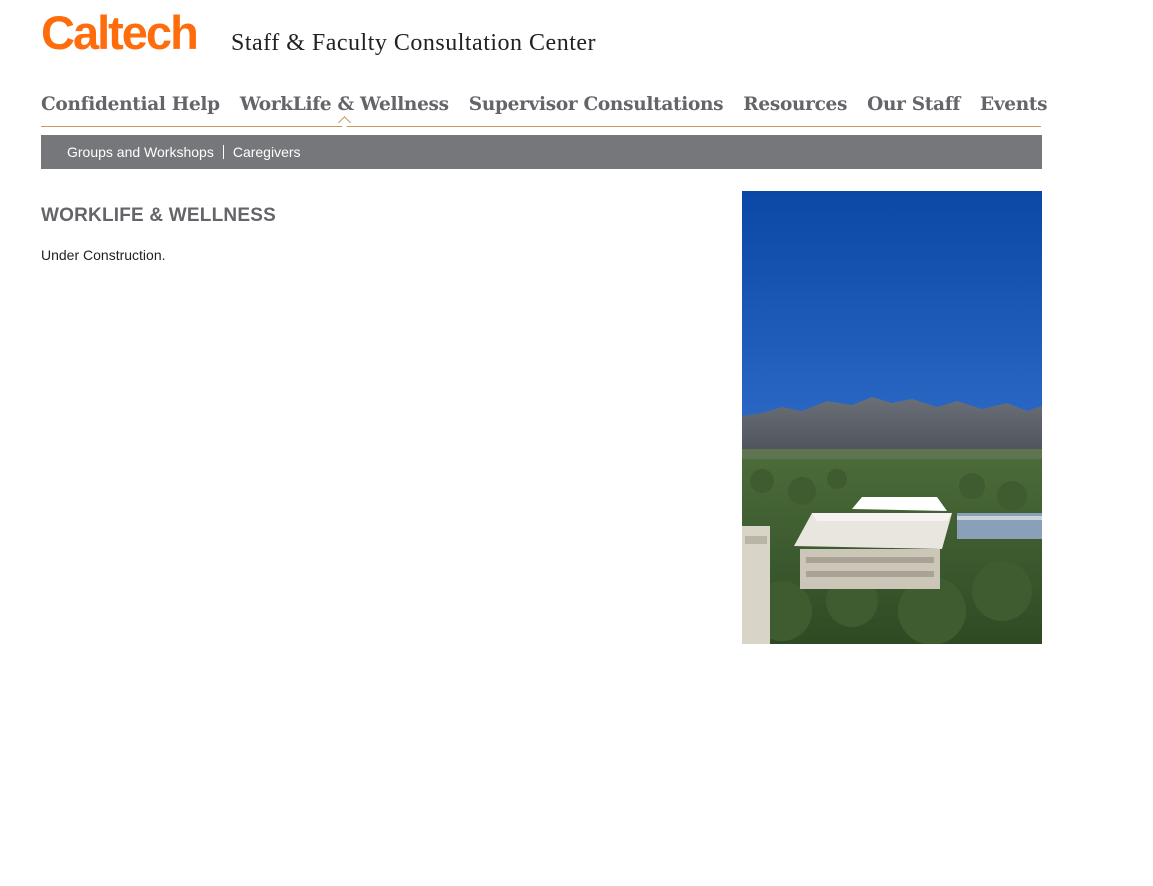 This screenshot has width=1153, height=886. Describe the element at coordinates (1014, 105) in the screenshot. I see `nav-item-events: Events` at that location.